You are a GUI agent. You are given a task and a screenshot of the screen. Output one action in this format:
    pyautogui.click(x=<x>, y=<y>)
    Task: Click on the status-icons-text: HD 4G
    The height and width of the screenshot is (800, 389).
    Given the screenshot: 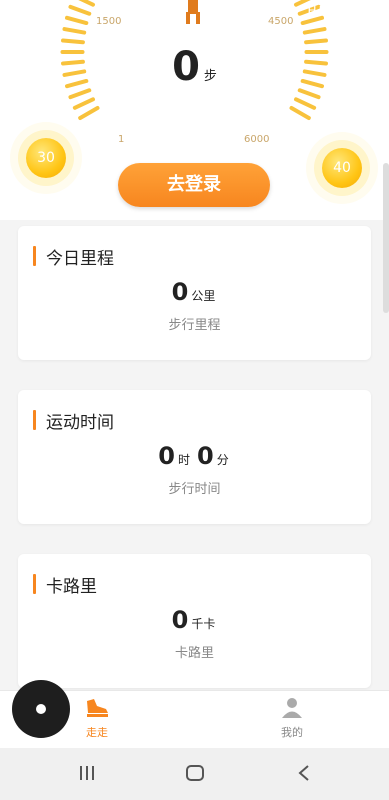 What is the action you would take?
    pyautogui.click(x=332, y=11)
    